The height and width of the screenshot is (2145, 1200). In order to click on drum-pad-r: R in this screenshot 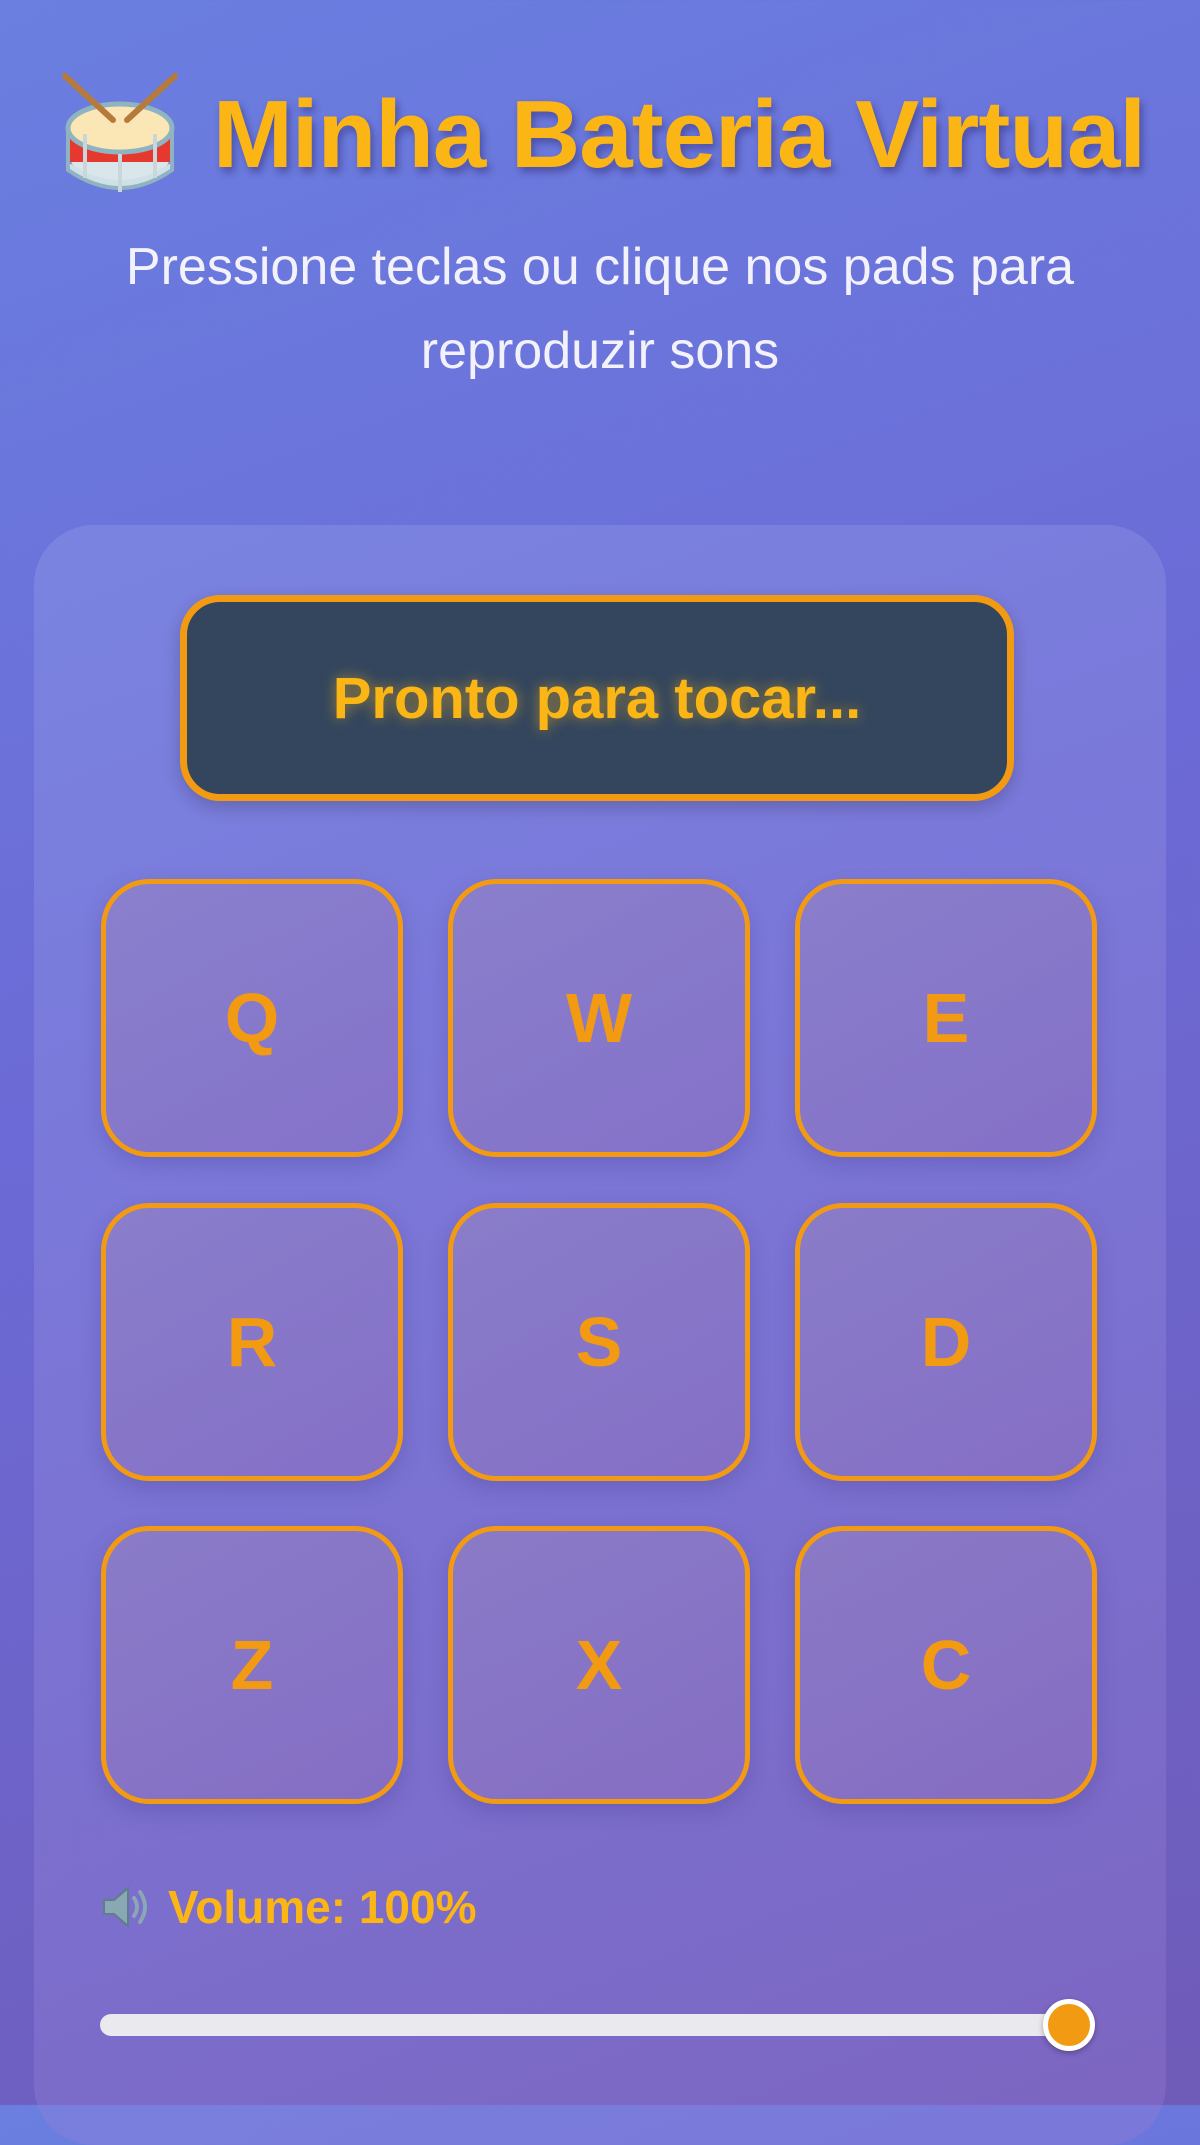, I will do `click(252, 1342)`.